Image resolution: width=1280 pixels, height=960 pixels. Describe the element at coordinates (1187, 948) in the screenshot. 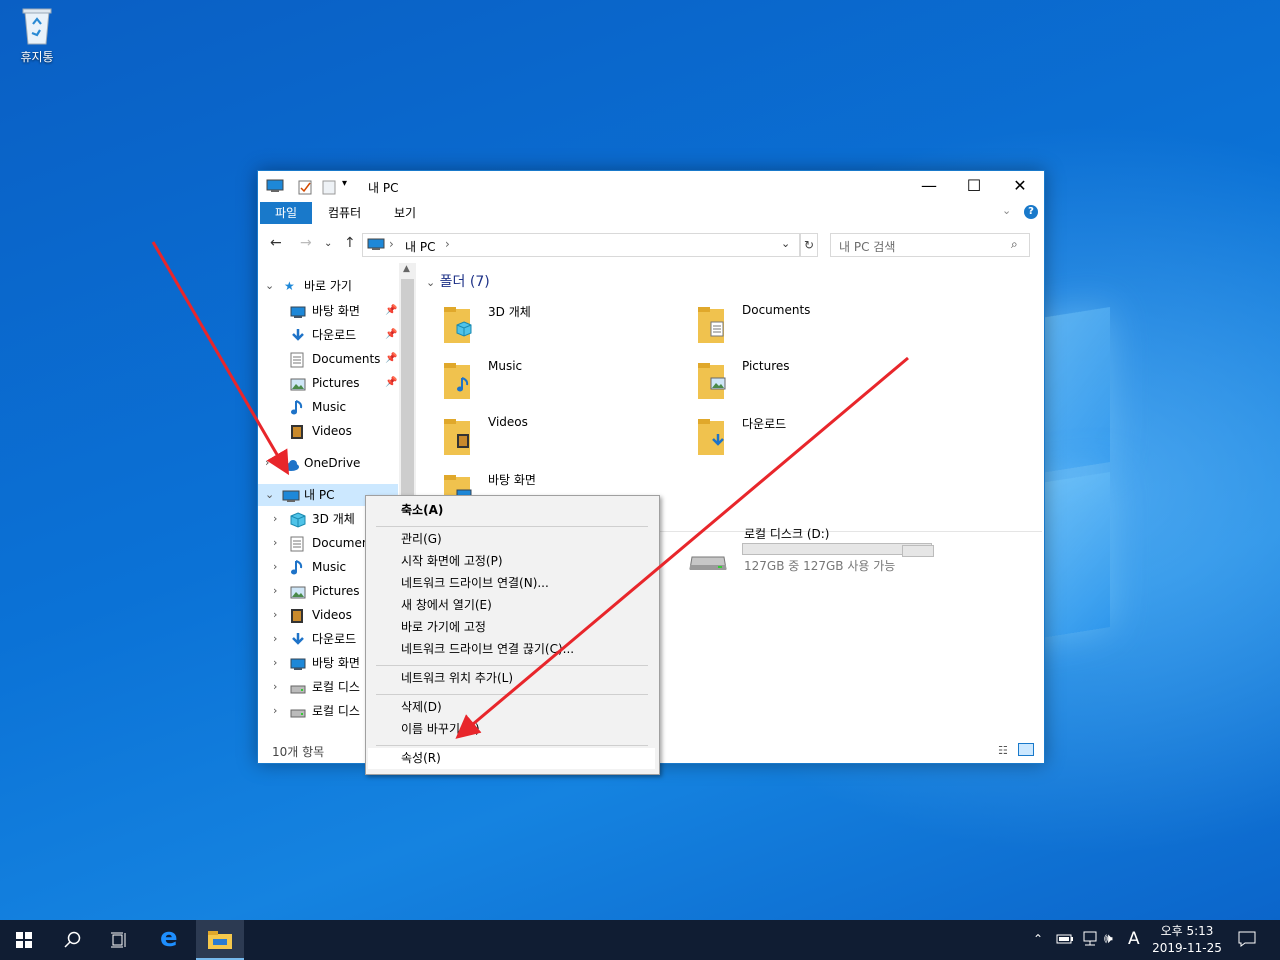

I see `clock-date: 2019-11-25` at that location.